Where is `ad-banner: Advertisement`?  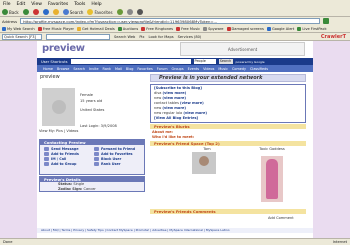
ad-banner: Advertisement is located at coordinates (242, 49).